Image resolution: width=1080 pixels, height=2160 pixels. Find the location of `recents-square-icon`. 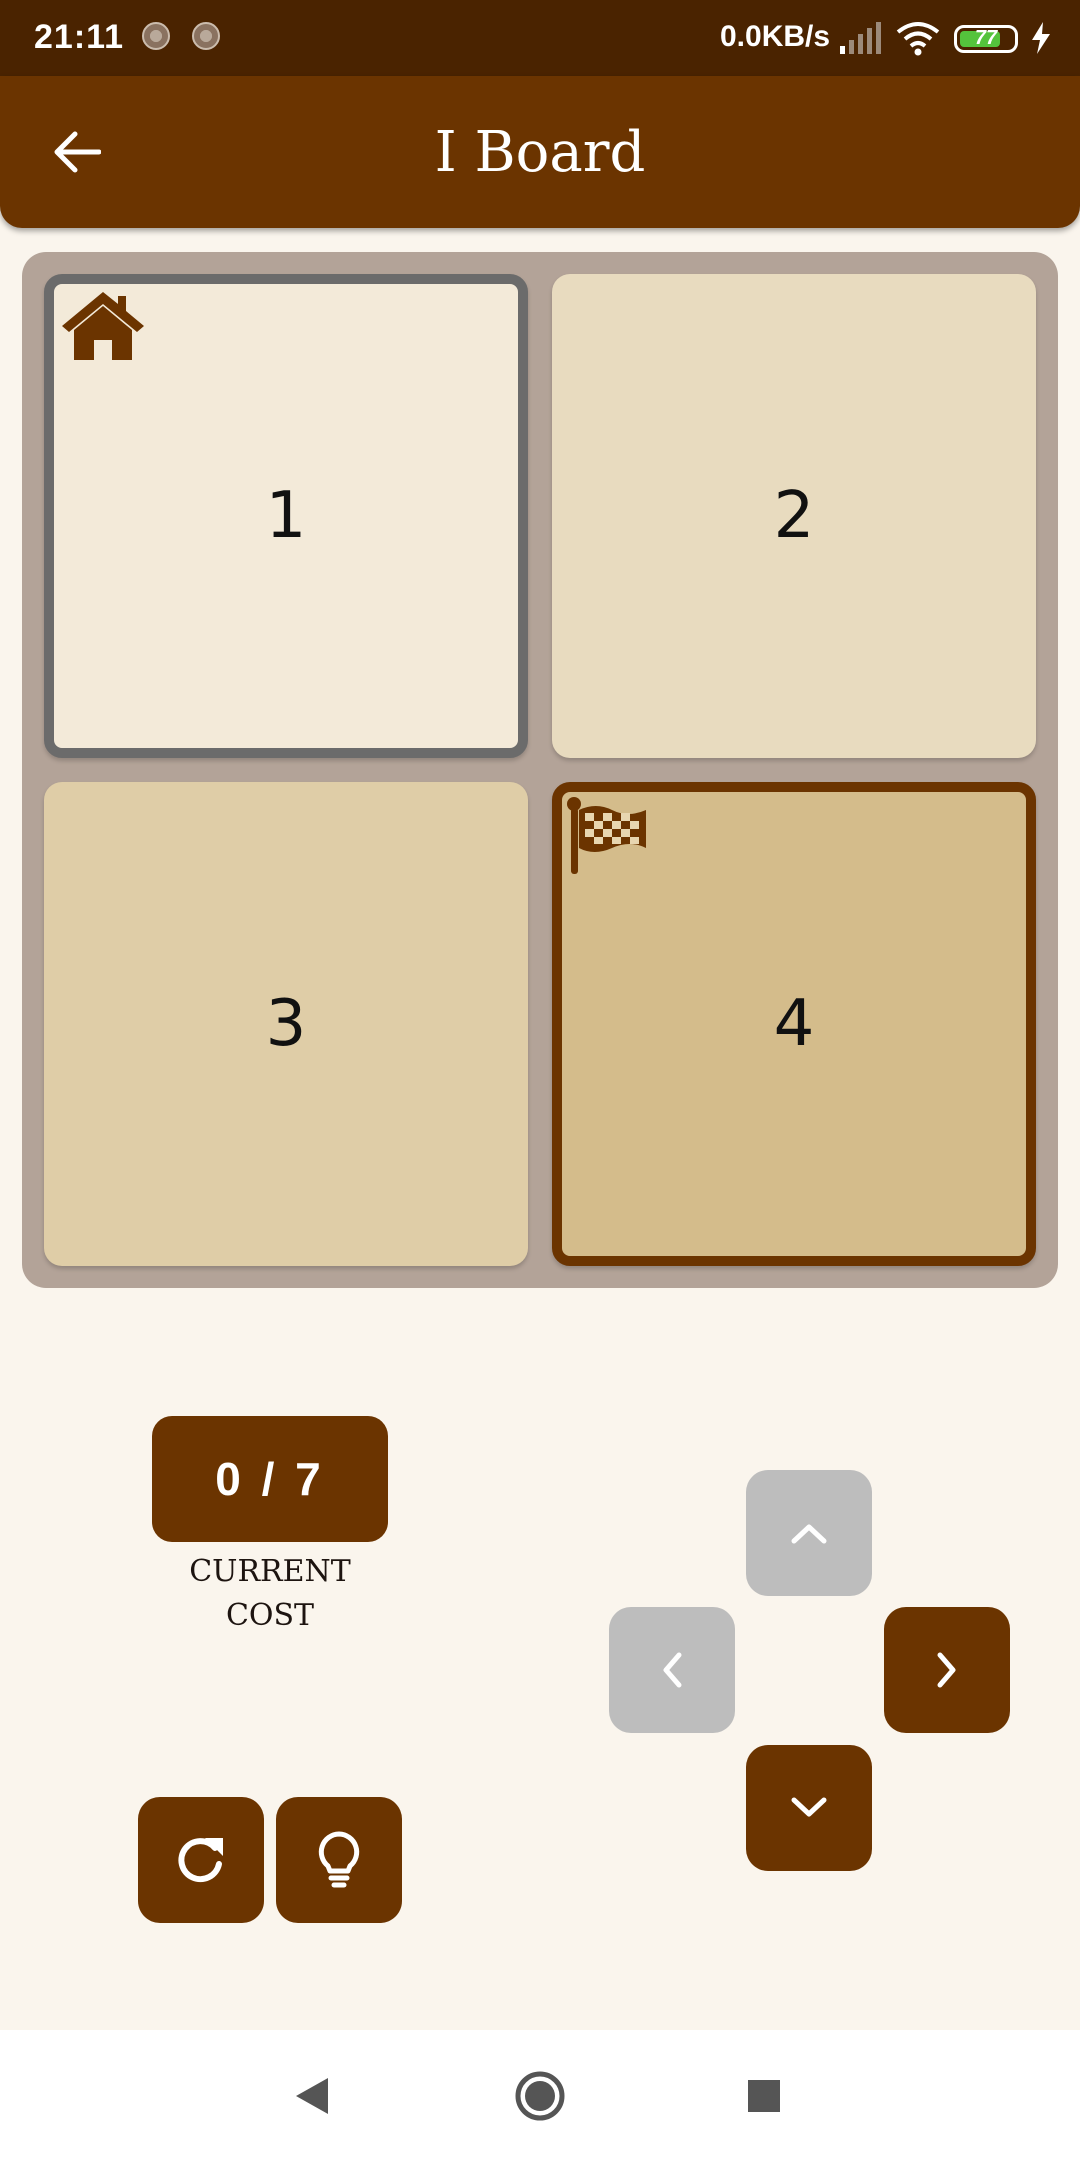

recents-square-icon is located at coordinates (764, 2096).